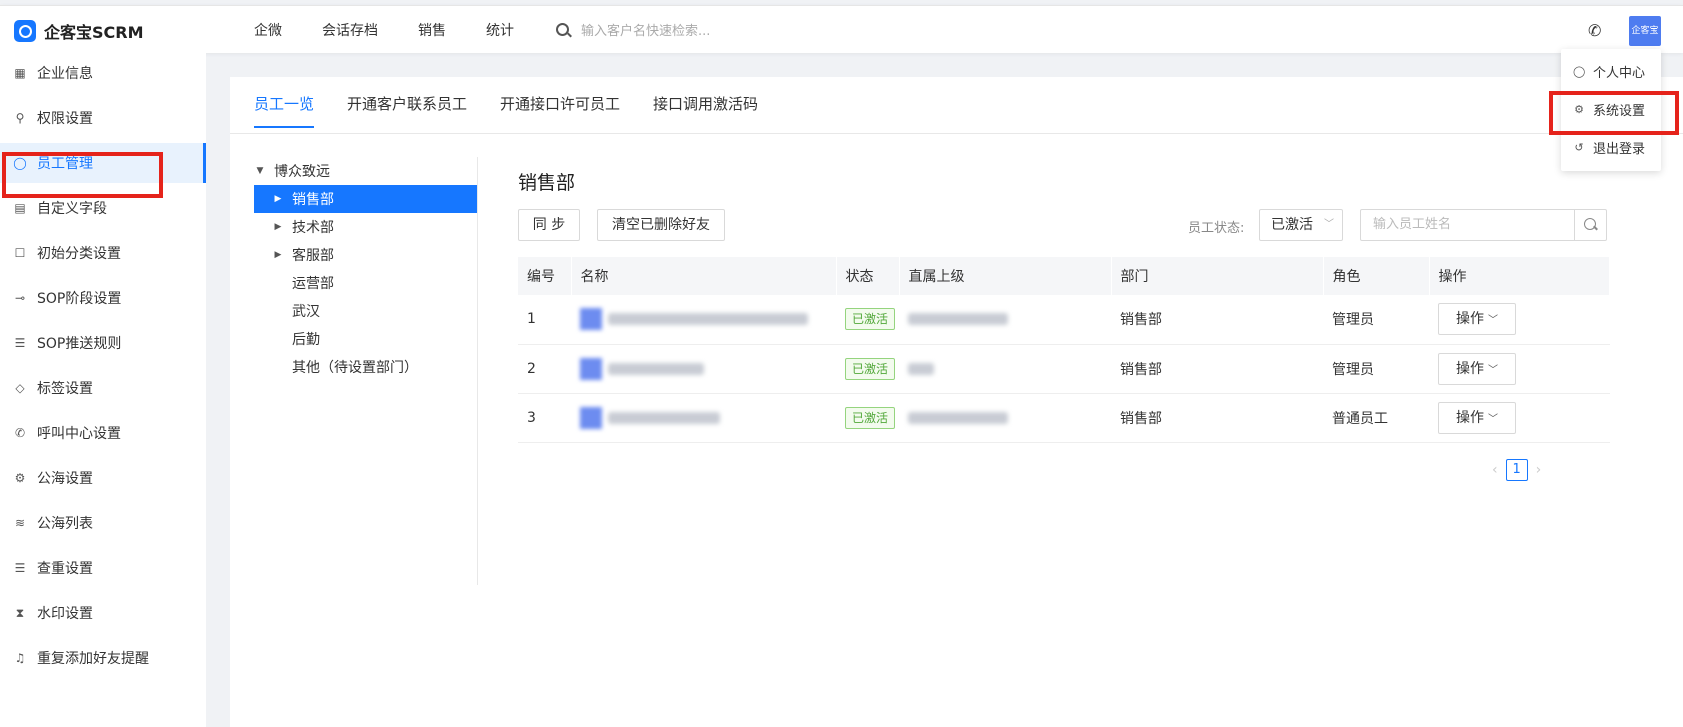 This screenshot has width=1683, height=727. I want to click on sidebar-item-permissions: ⚲ 权限设置, so click(103, 118).